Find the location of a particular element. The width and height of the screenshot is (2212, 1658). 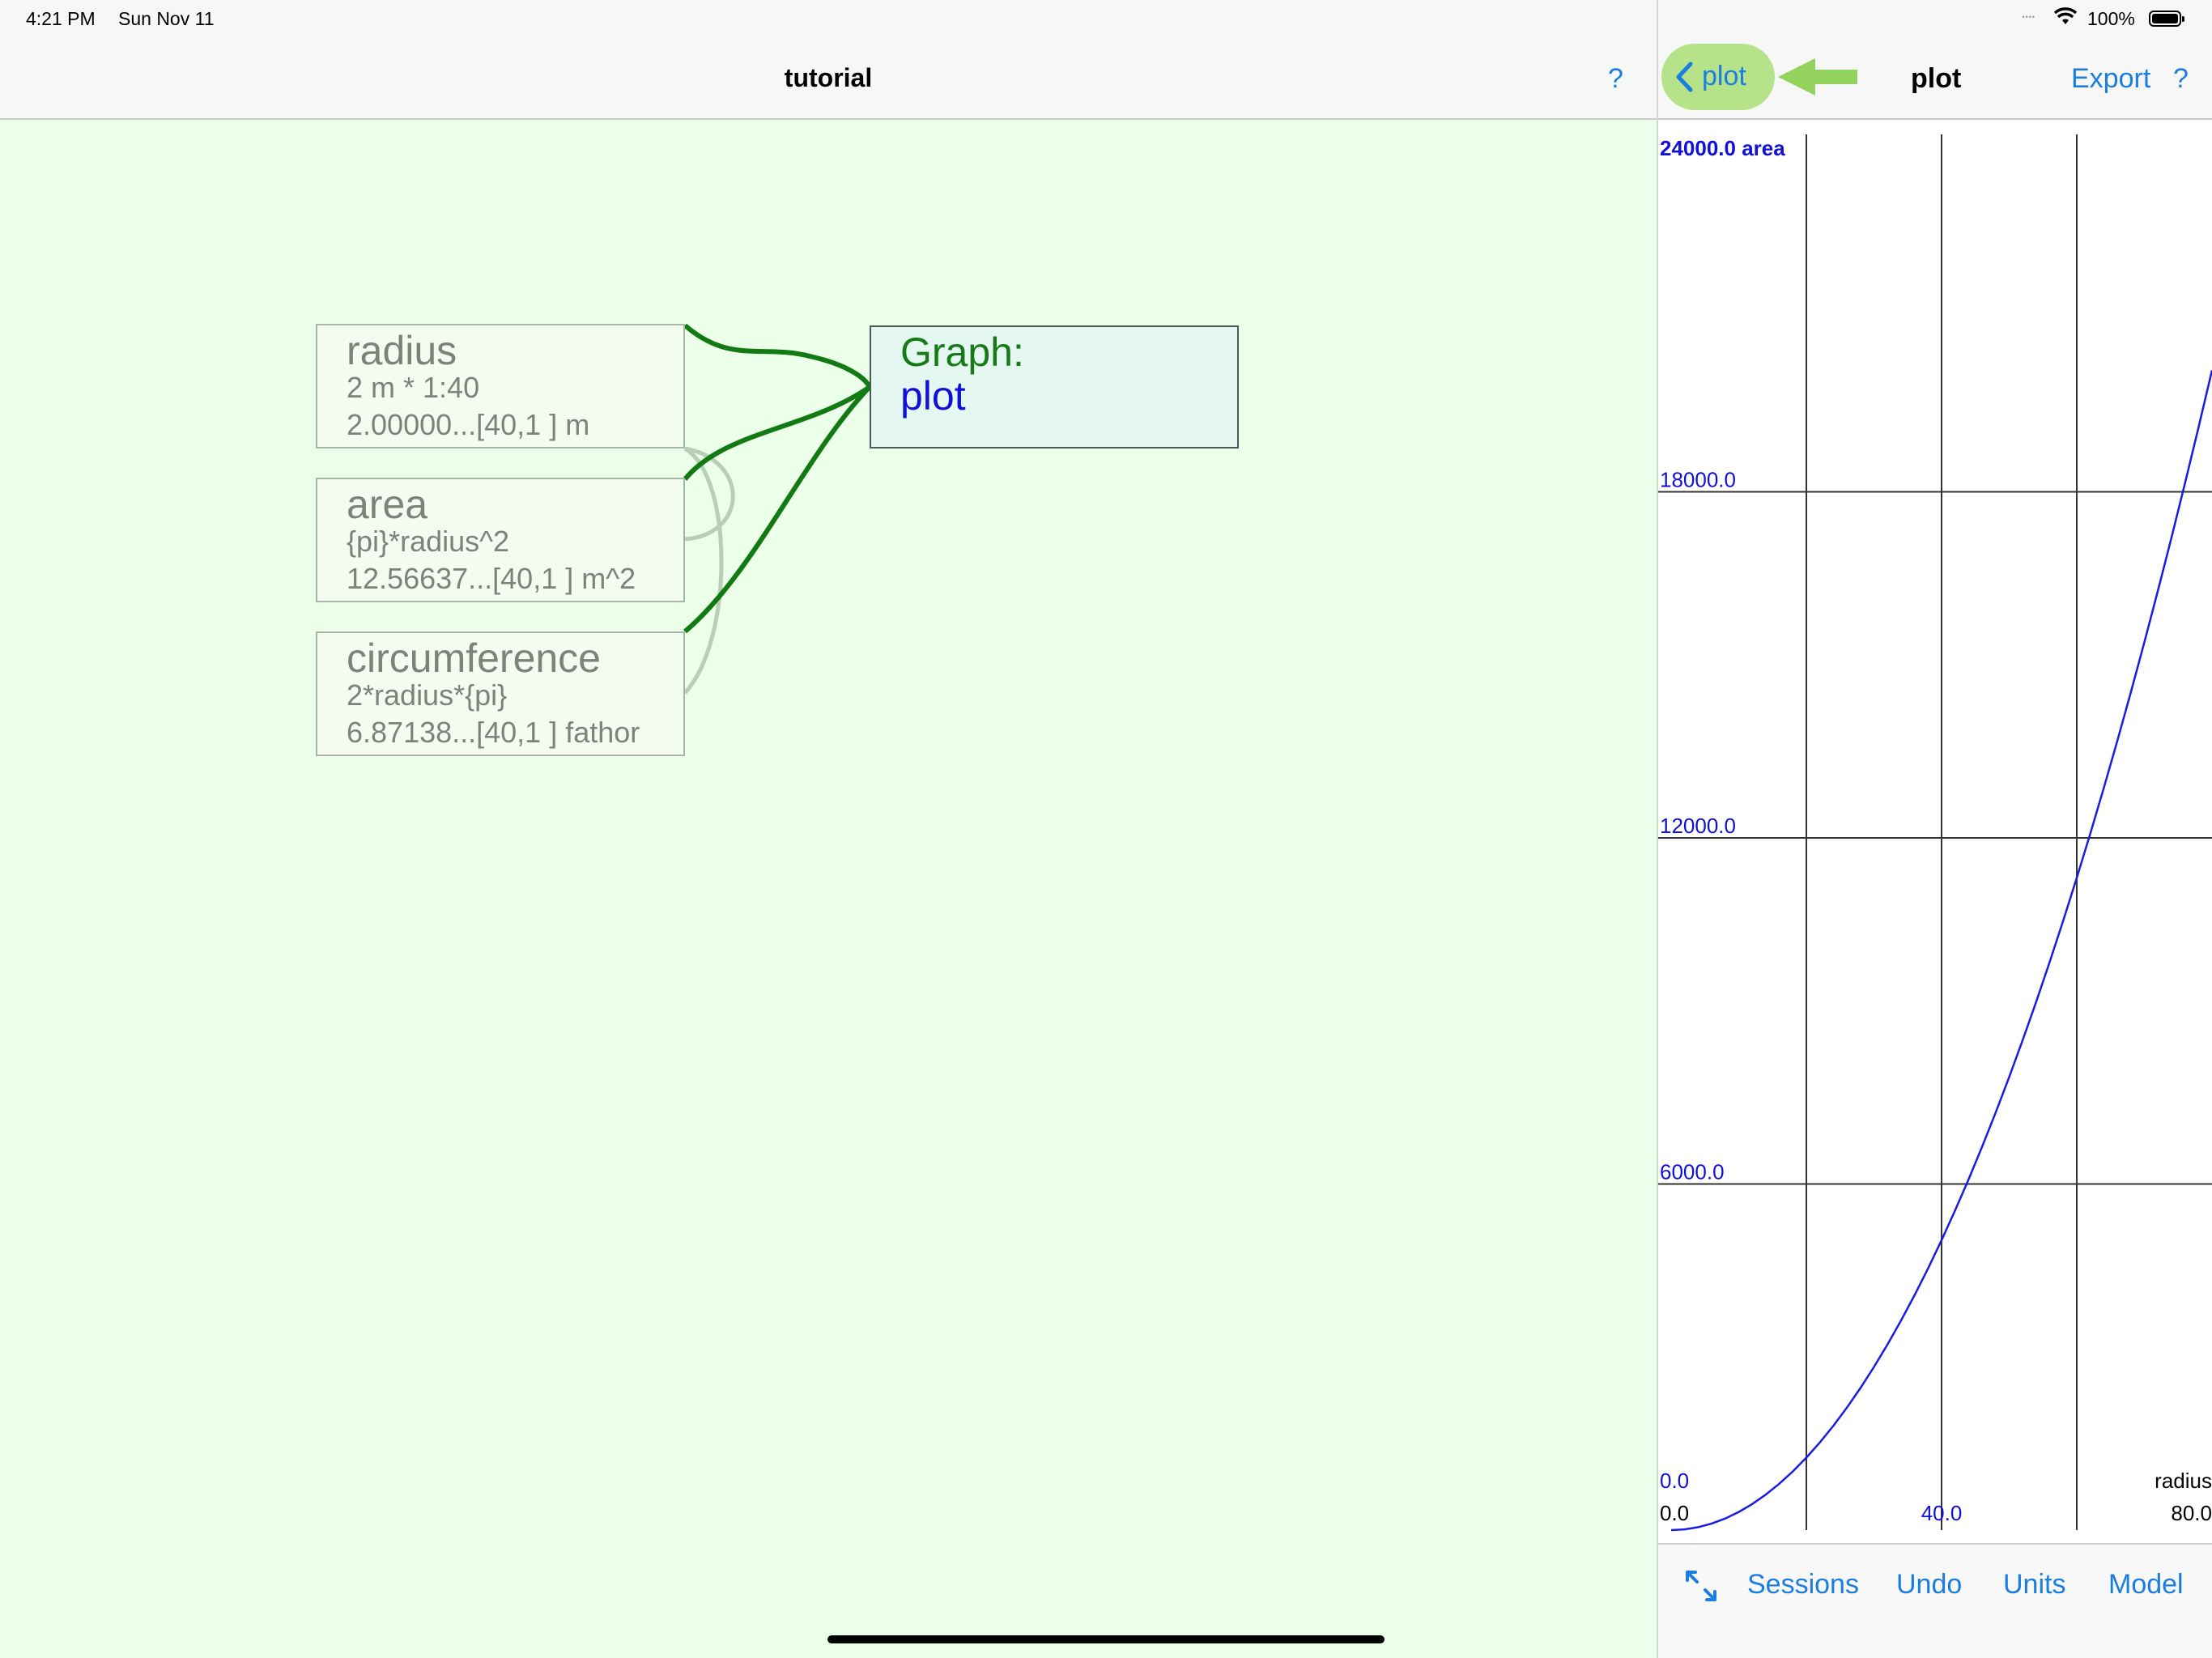

wire-radius-plot is located at coordinates (778, 356).